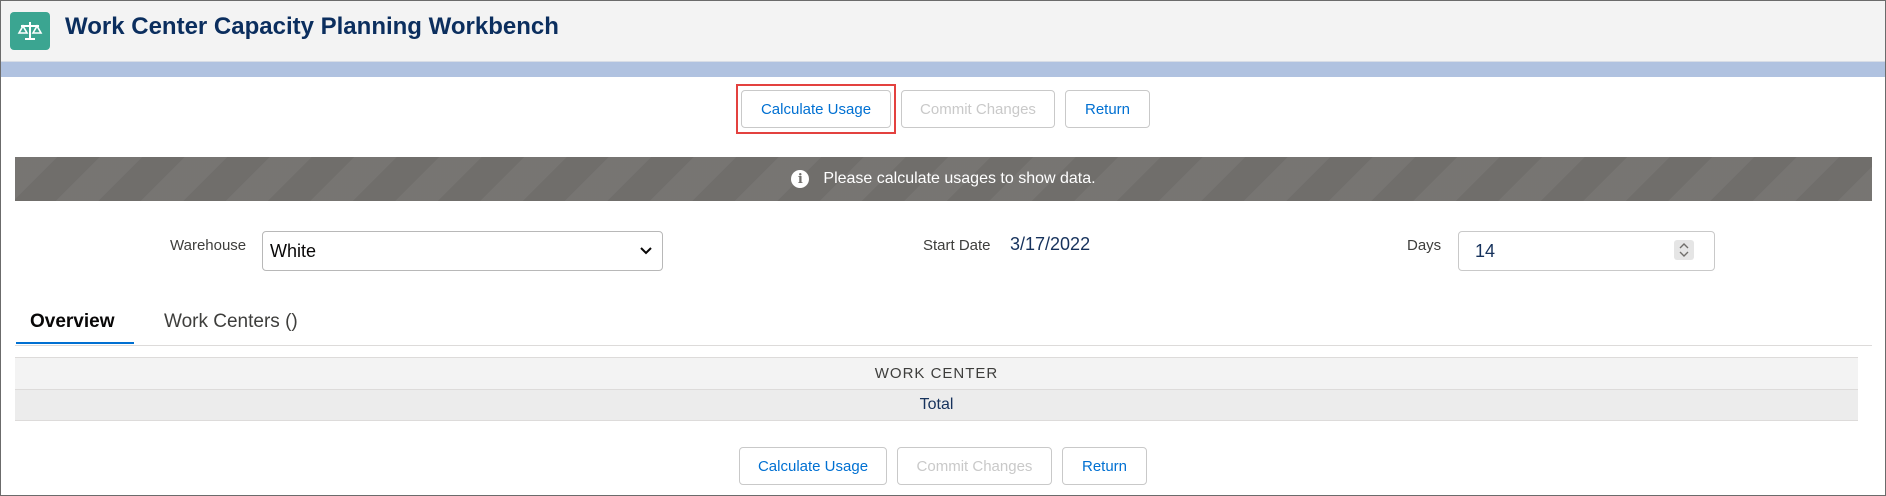  What do you see at coordinates (936, 373) in the screenshot?
I see `column-header-work-center: WORK CENTER` at bounding box center [936, 373].